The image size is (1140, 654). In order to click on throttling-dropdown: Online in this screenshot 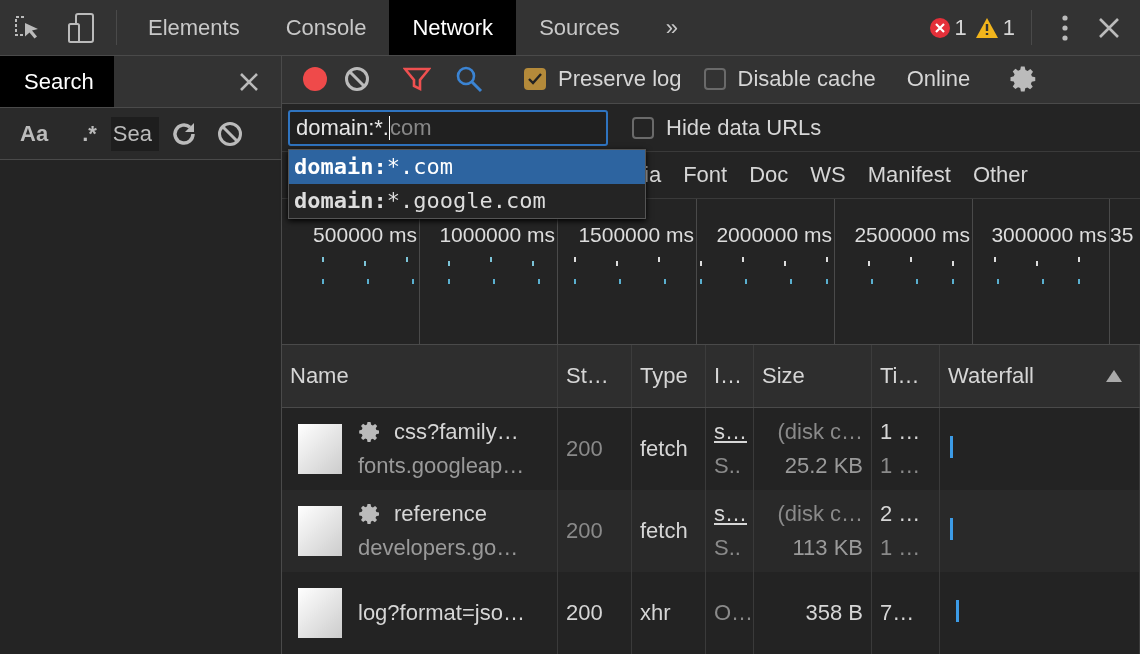, I will do `click(938, 79)`.